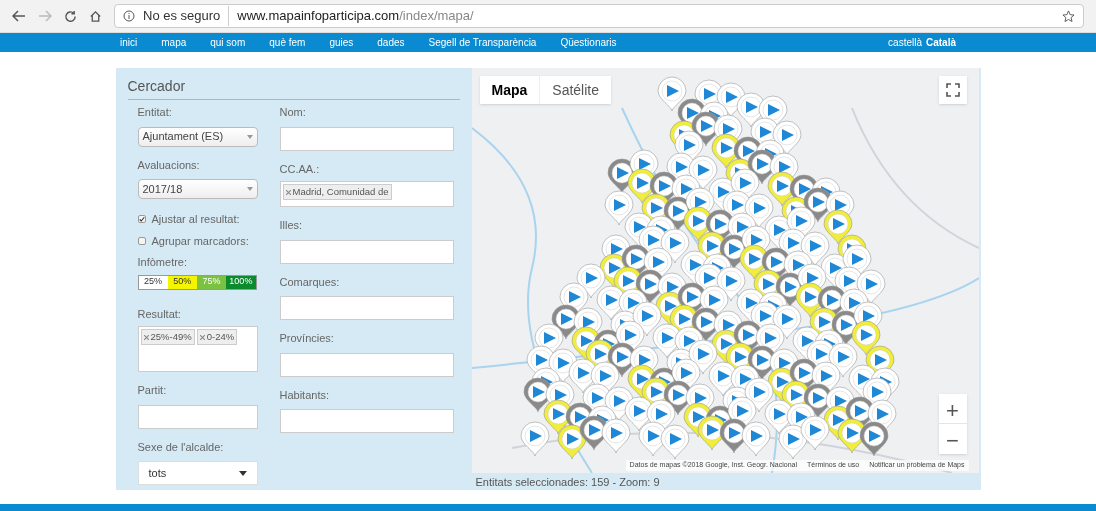 This screenshot has height=511, width=1096. Describe the element at coordinates (241, 282) in the screenshot. I see `meter-segment: 100%` at that location.